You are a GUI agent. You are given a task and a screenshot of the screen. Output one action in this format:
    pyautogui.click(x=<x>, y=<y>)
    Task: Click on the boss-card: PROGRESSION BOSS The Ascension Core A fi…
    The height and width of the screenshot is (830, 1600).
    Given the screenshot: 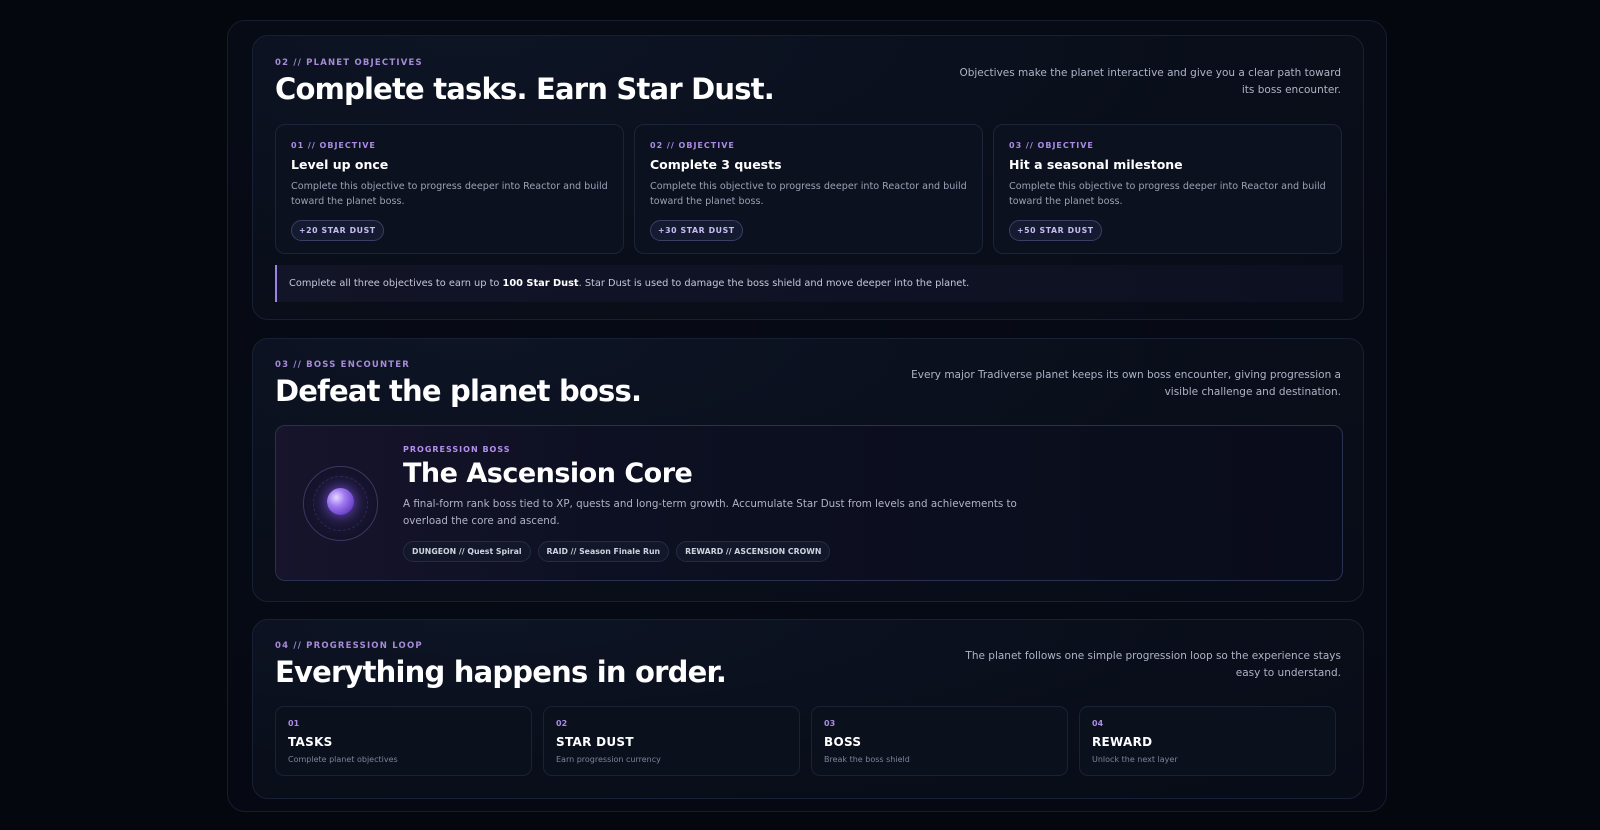 What is the action you would take?
    pyautogui.click(x=809, y=503)
    